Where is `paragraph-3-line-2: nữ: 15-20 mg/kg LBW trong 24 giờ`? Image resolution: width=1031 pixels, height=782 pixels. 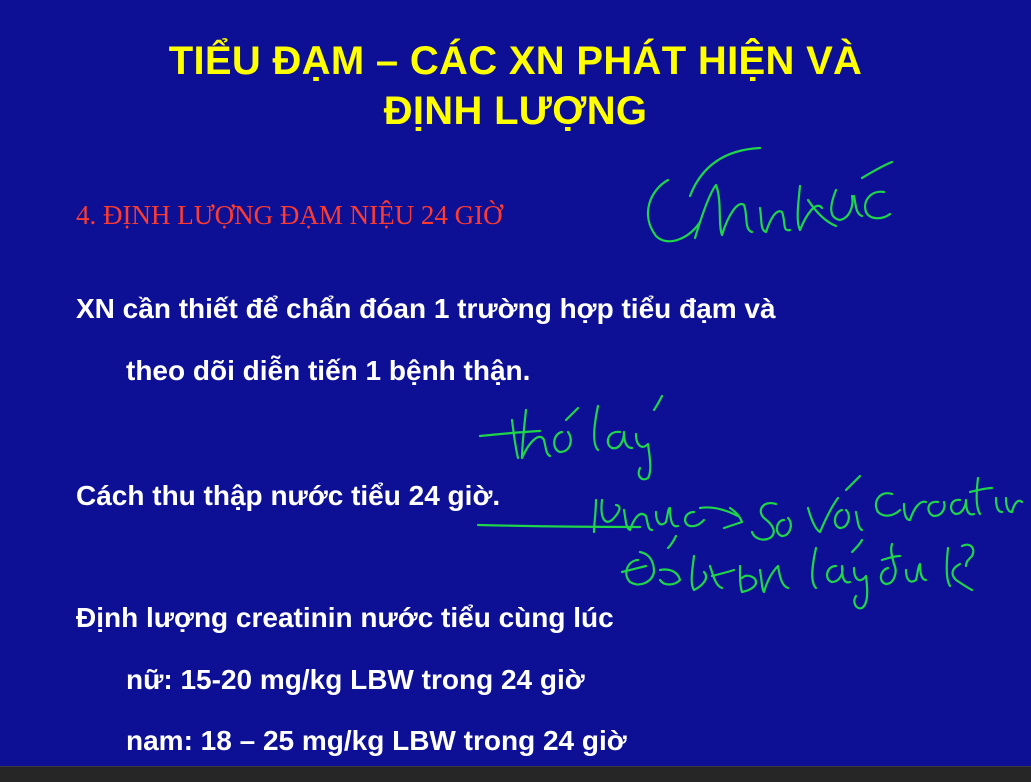
paragraph-3-line-2: nữ: 15-20 mg/kg LBW trong 24 giờ is located at coordinates (355, 679).